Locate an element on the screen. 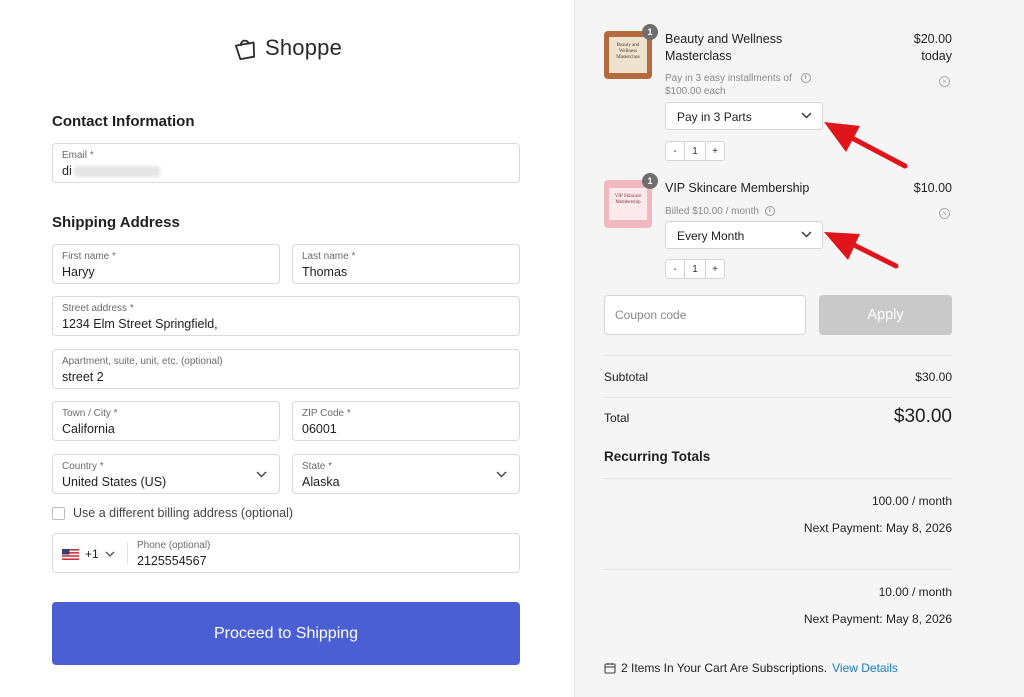 The image size is (1024, 697). brand-logo: Shoppe is located at coordinates (287, 48).